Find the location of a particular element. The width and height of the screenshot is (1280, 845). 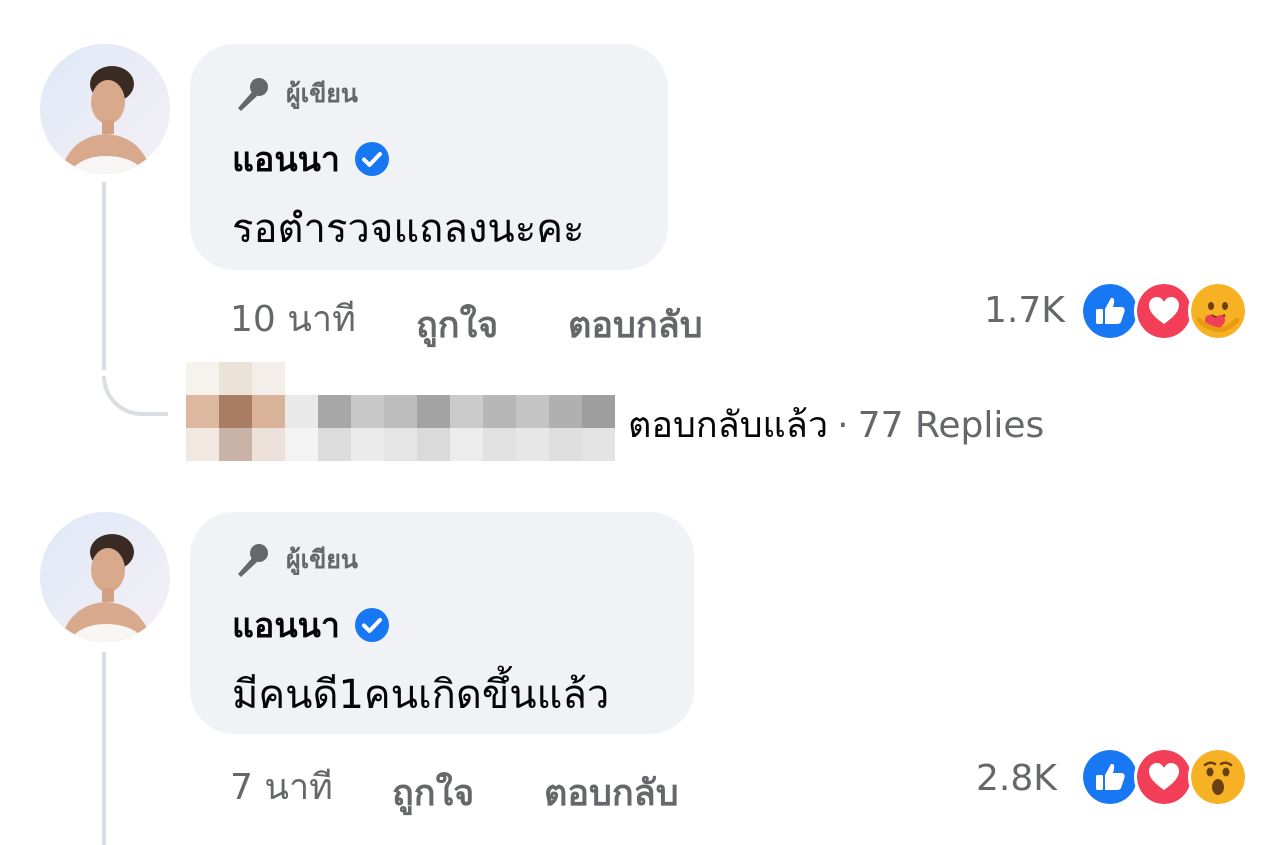

comment-text: รอตำรวจแถลงนะคะ is located at coordinates (408, 229).